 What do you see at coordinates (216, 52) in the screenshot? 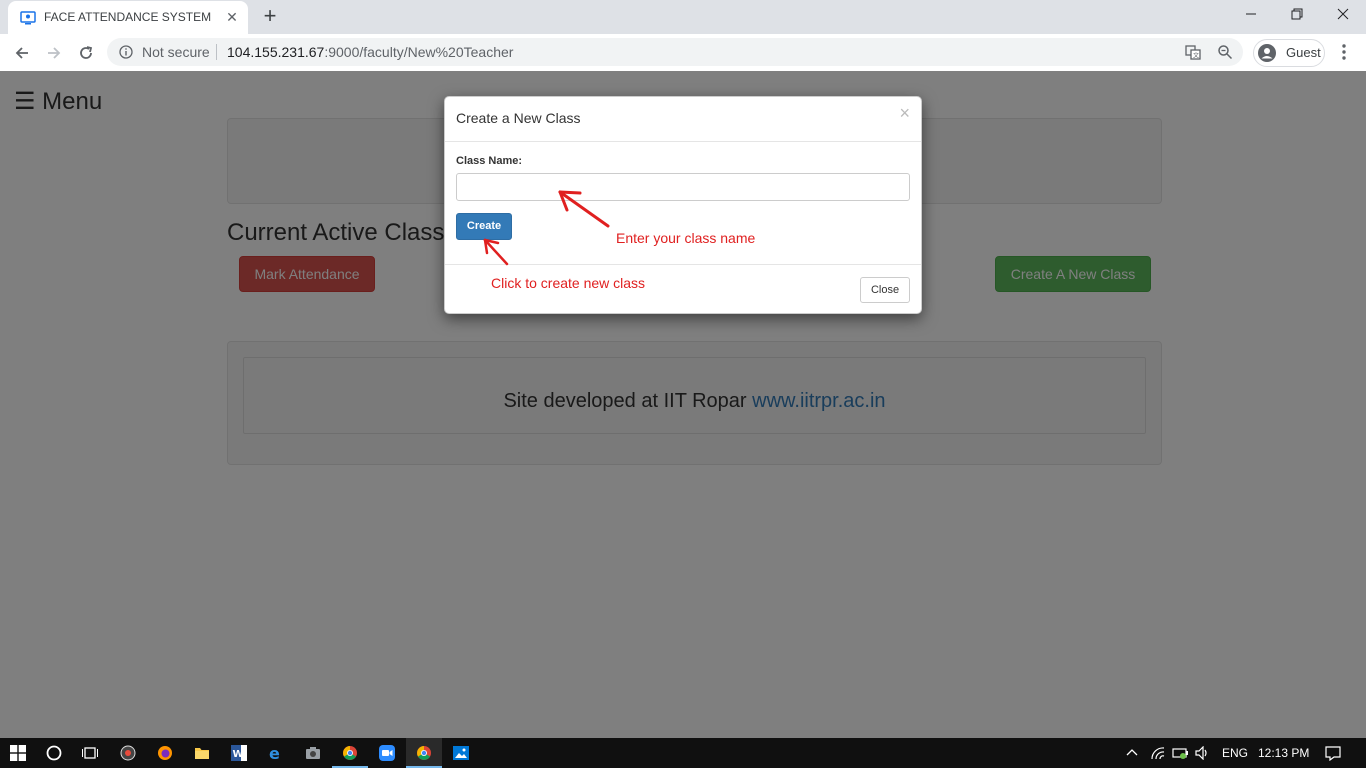
I see `omnibox-divider` at bounding box center [216, 52].